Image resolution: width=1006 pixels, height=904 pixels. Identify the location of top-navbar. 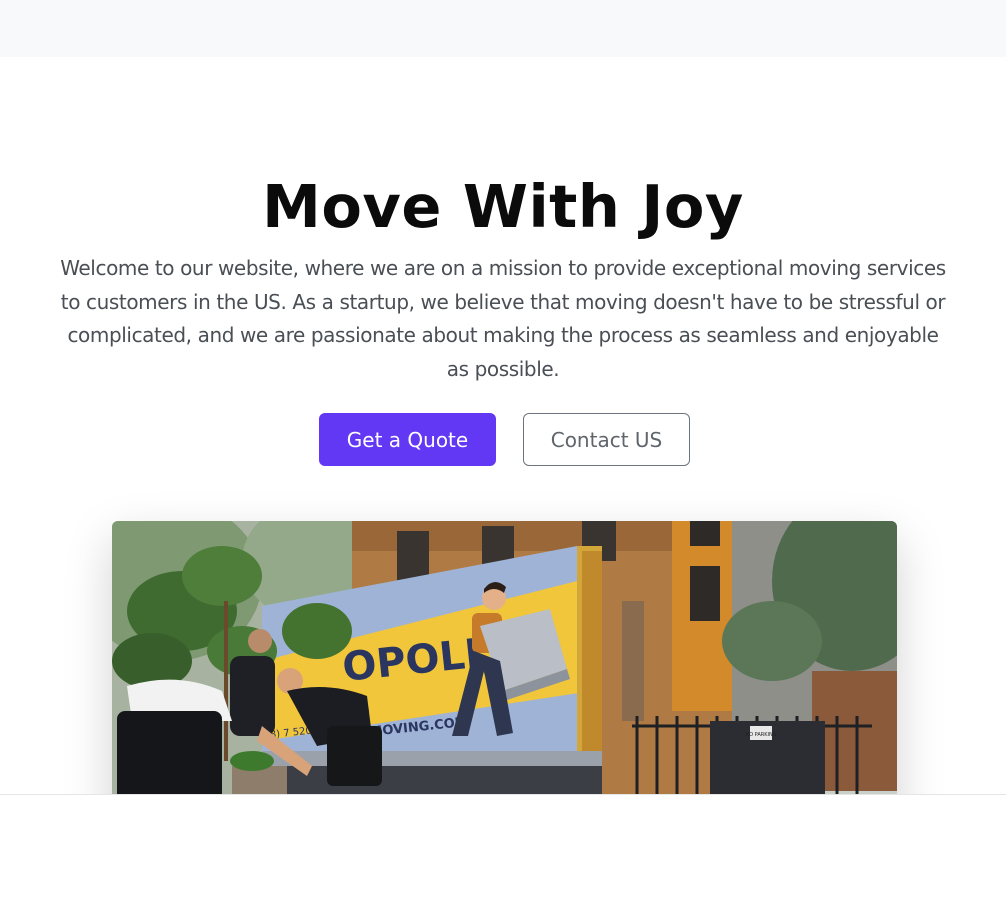
(503, 28).